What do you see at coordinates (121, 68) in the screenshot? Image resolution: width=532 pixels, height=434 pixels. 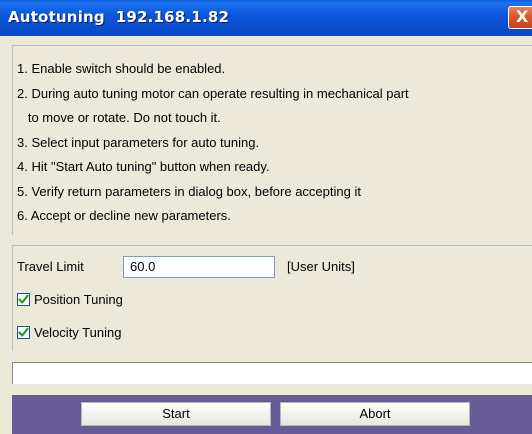 I see `instruction-line: 1. Enable switch should be enabled.` at bounding box center [121, 68].